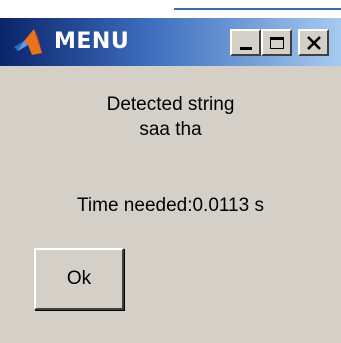 Image resolution: width=341 pixels, height=343 pixels. I want to click on time-needed-text: Time needed:0.0113 s, so click(170, 205).